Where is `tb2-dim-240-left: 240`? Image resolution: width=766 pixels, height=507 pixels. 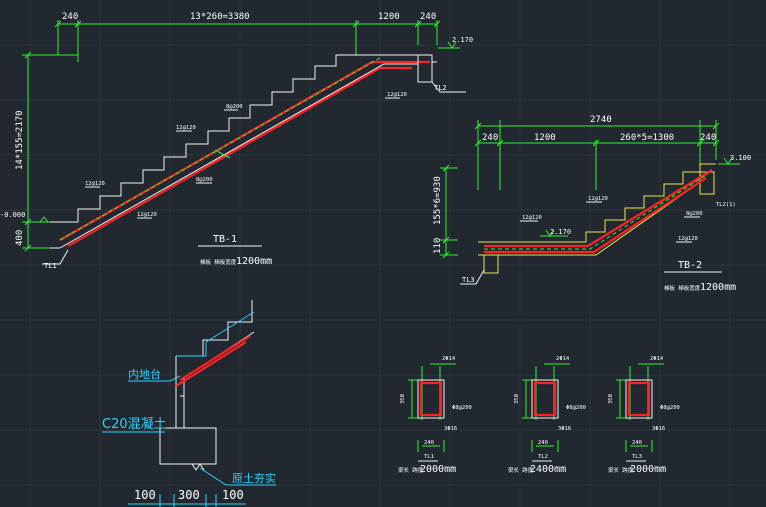 tb2-dim-240-left: 240 is located at coordinates (490, 138).